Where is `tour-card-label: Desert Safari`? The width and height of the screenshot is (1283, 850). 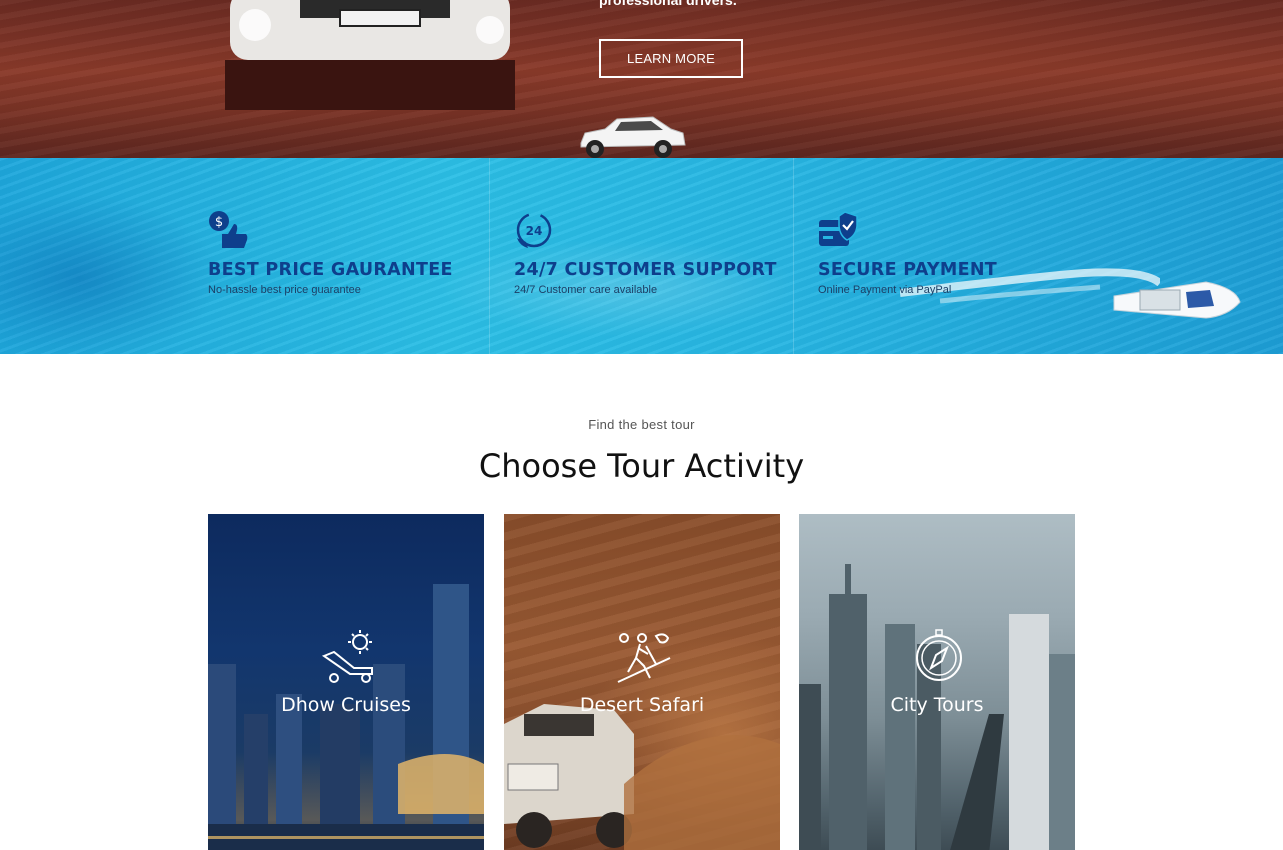 tour-card-label: Desert Safari is located at coordinates (642, 705).